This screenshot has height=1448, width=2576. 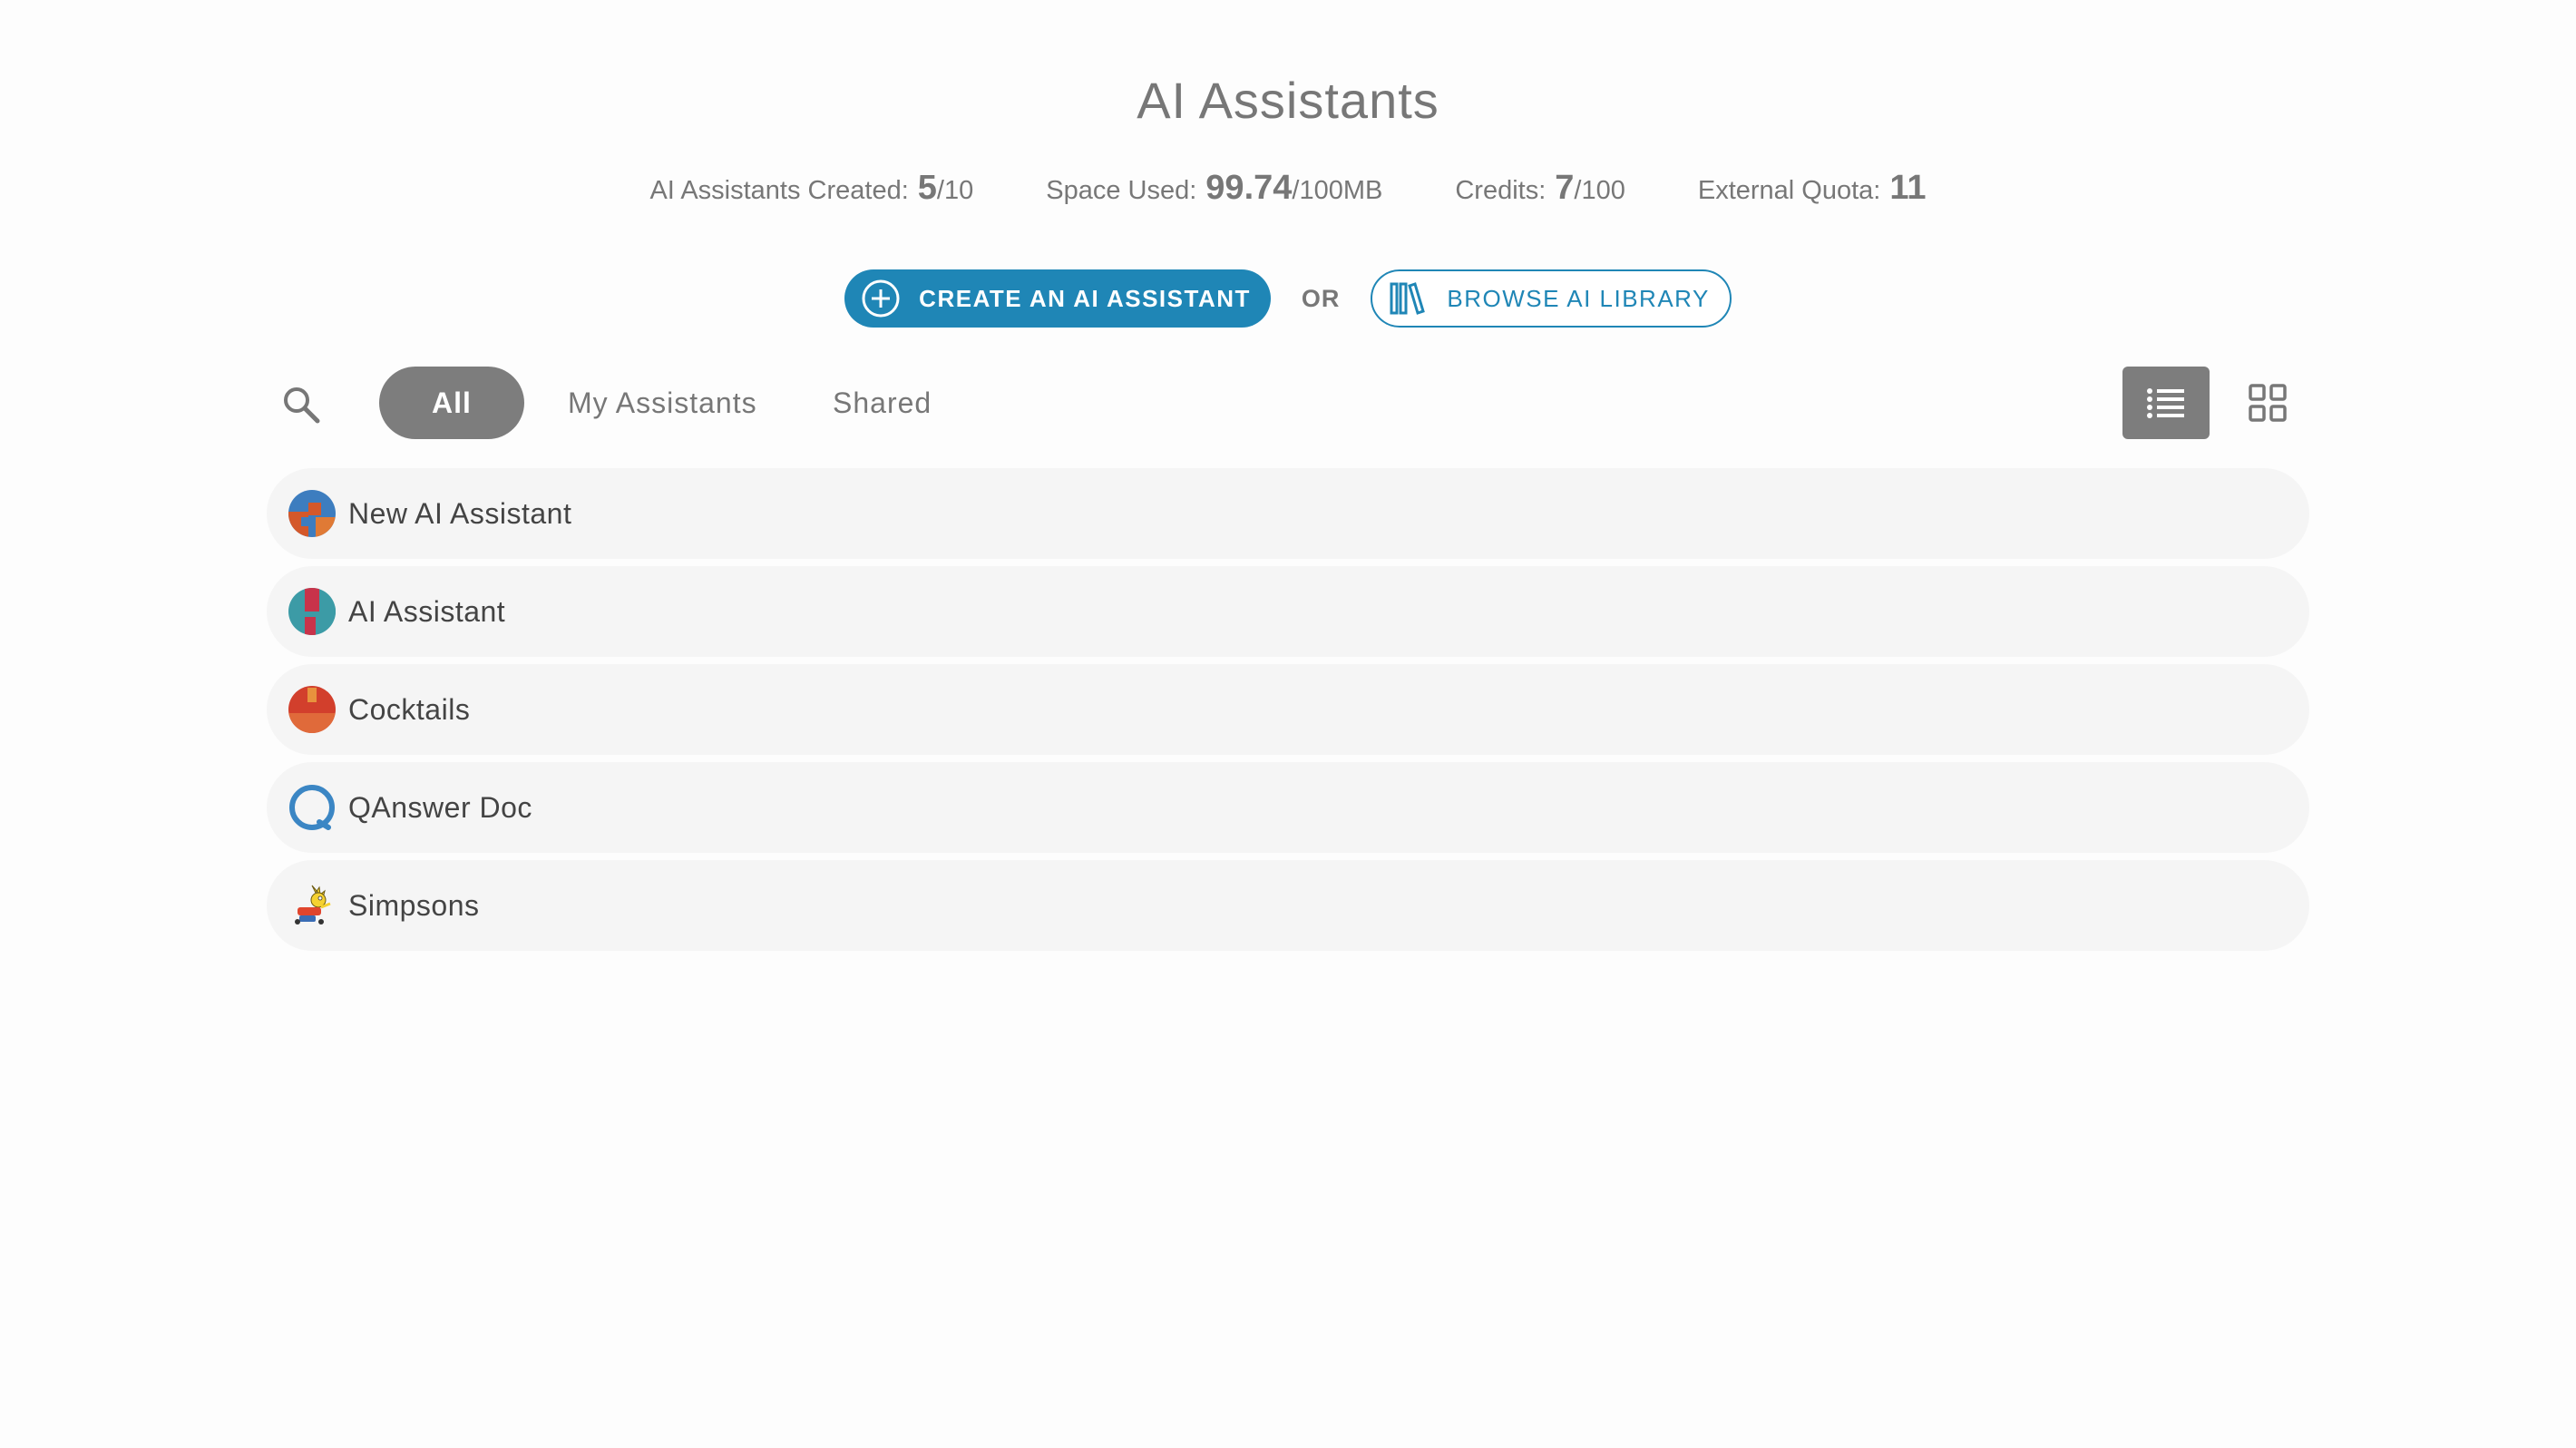 I want to click on list-view-button, so click(x=2166, y=403).